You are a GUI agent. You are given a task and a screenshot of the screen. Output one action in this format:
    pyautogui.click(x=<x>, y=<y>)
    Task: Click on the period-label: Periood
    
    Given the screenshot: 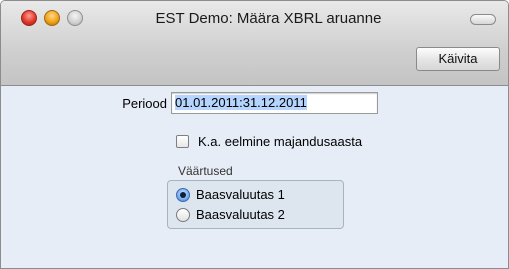 What is the action you would take?
    pyautogui.click(x=144, y=103)
    